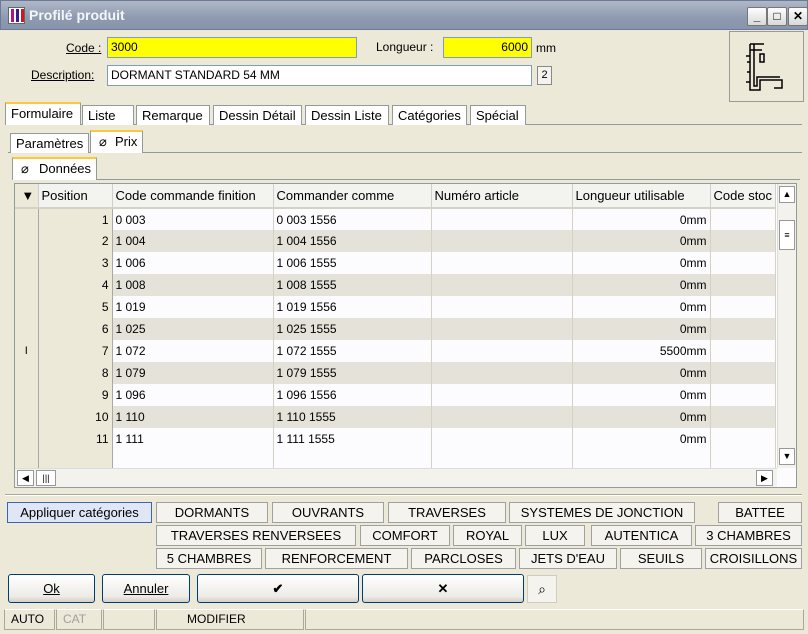 The width and height of the screenshot is (808, 634). What do you see at coordinates (743, 196) in the screenshot?
I see `column-header: Code stoc` at bounding box center [743, 196].